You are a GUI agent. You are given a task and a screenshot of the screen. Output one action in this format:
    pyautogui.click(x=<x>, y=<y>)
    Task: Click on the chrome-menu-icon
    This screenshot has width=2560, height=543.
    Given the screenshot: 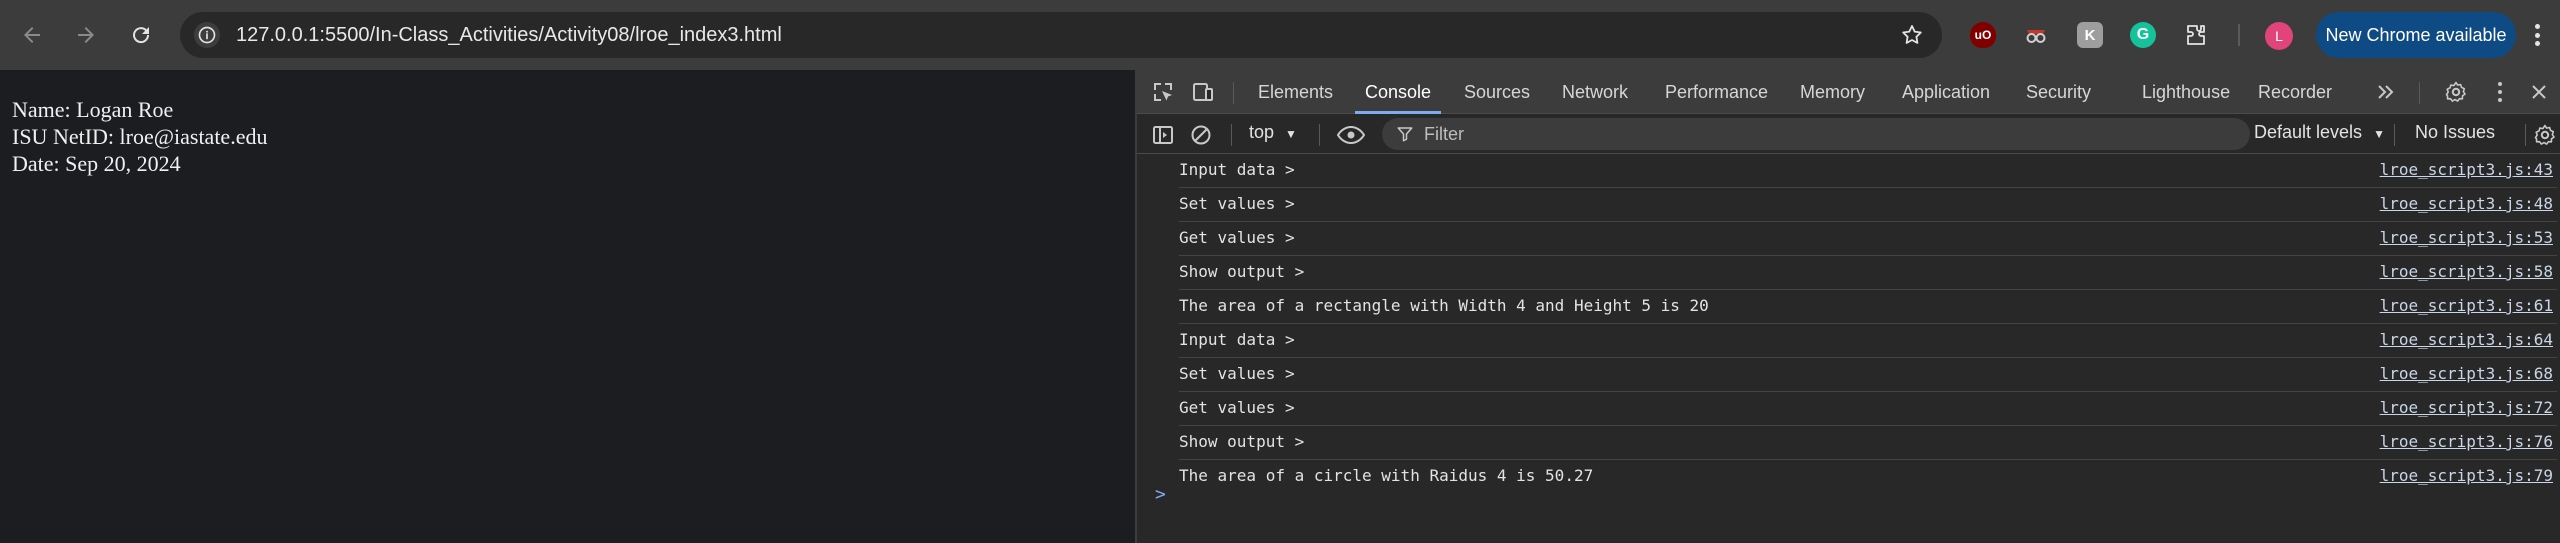 What is the action you would take?
    pyautogui.click(x=2537, y=35)
    